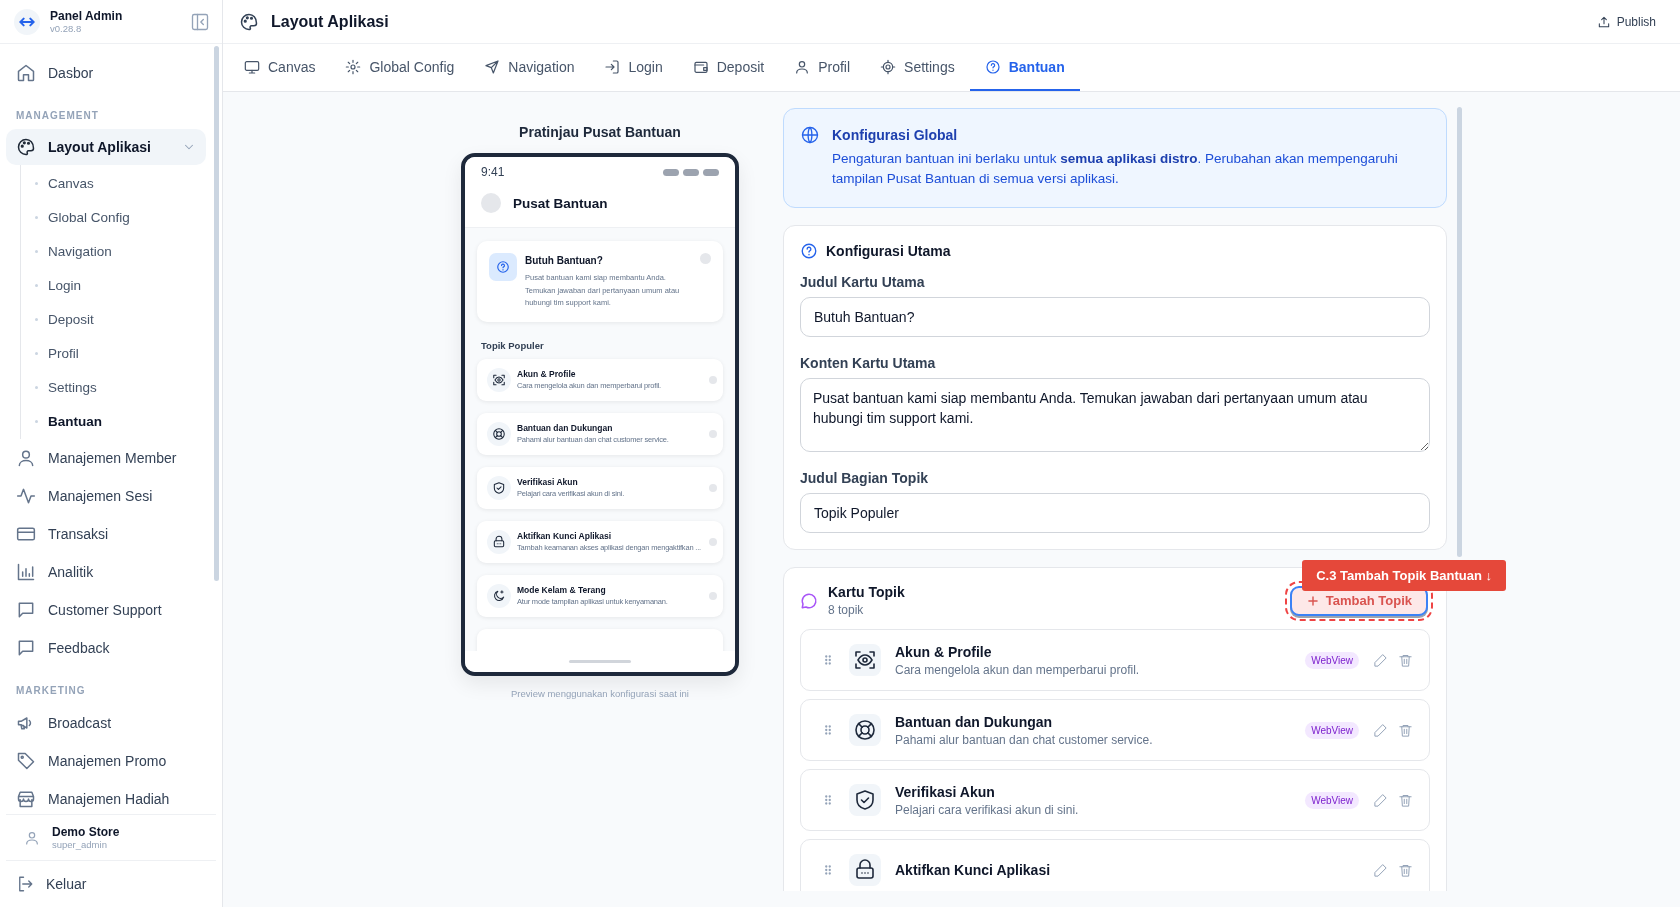 The image size is (1680, 907). What do you see at coordinates (80, 844) in the screenshot?
I see `user-role: super_admin` at bounding box center [80, 844].